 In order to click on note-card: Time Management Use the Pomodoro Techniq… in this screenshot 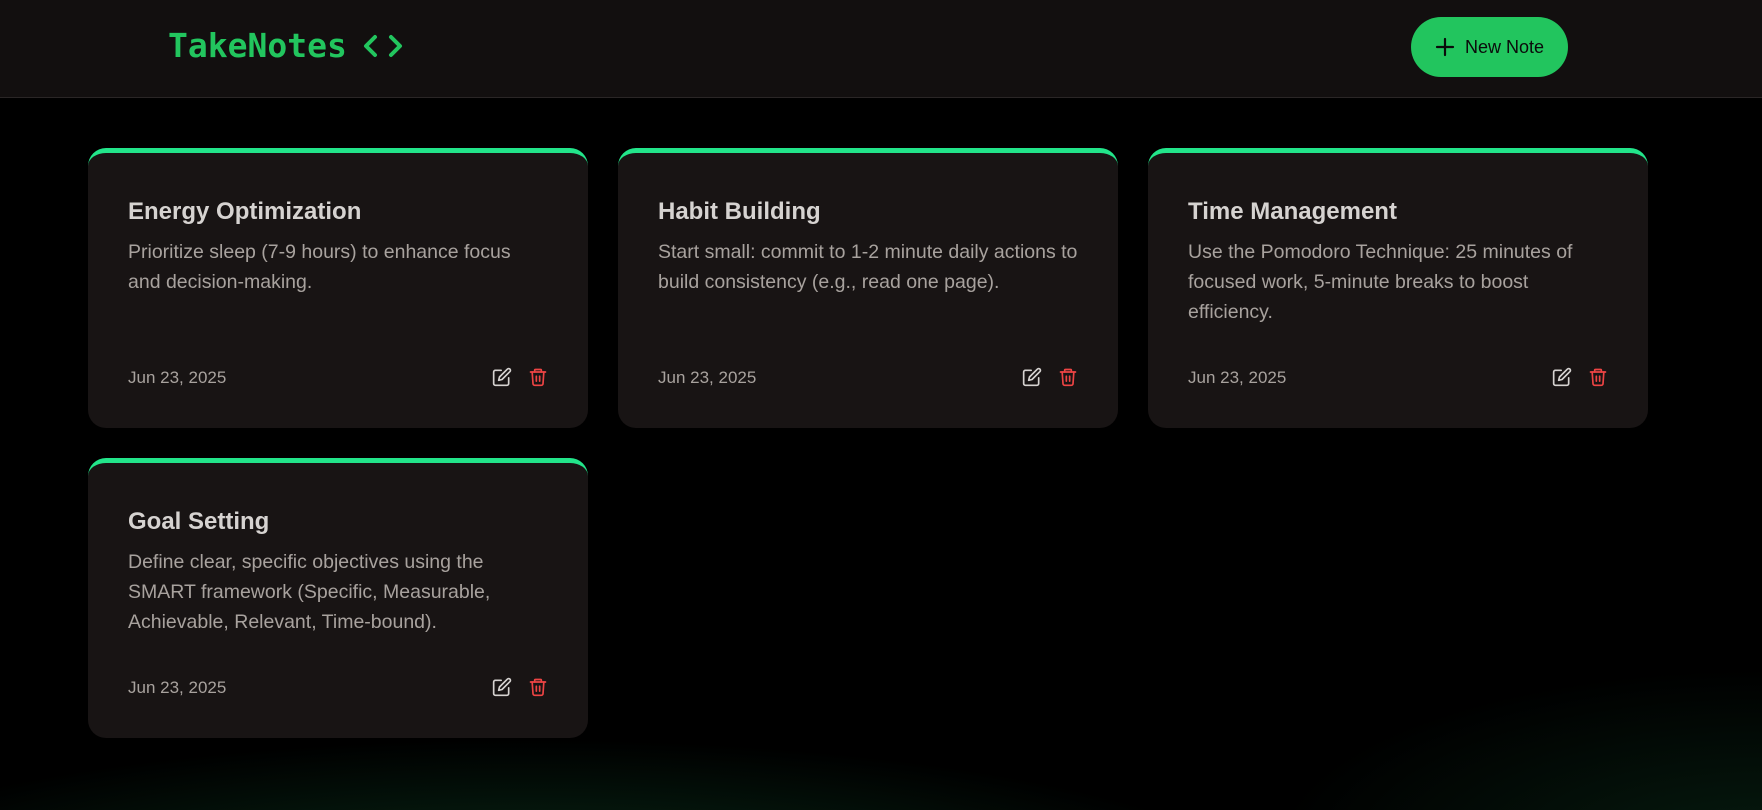, I will do `click(1398, 288)`.